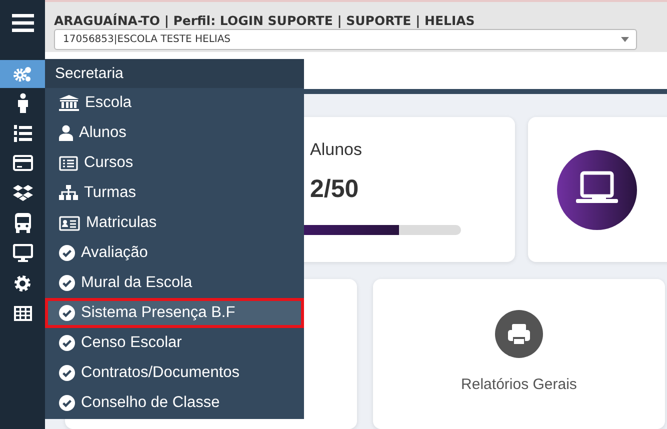 Image resolution: width=667 pixels, height=429 pixels. Describe the element at coordinates (174, 313) in the screenshot. I see `menu-item: Sistema Presença B.F` at that location.